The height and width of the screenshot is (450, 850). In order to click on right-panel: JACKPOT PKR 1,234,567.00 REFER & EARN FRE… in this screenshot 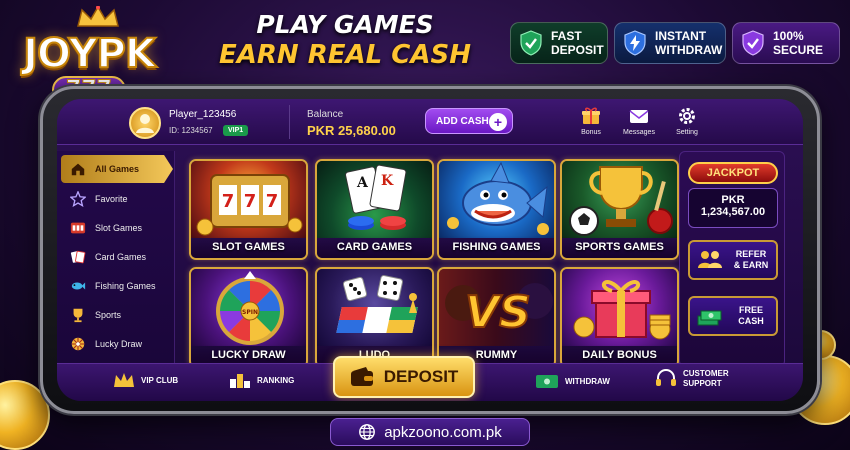, I will do `click(732, 259)`.